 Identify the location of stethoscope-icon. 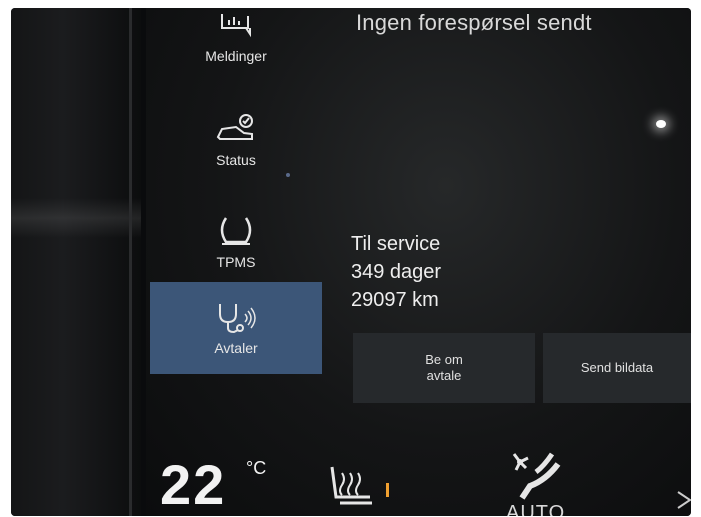
(236, 317).